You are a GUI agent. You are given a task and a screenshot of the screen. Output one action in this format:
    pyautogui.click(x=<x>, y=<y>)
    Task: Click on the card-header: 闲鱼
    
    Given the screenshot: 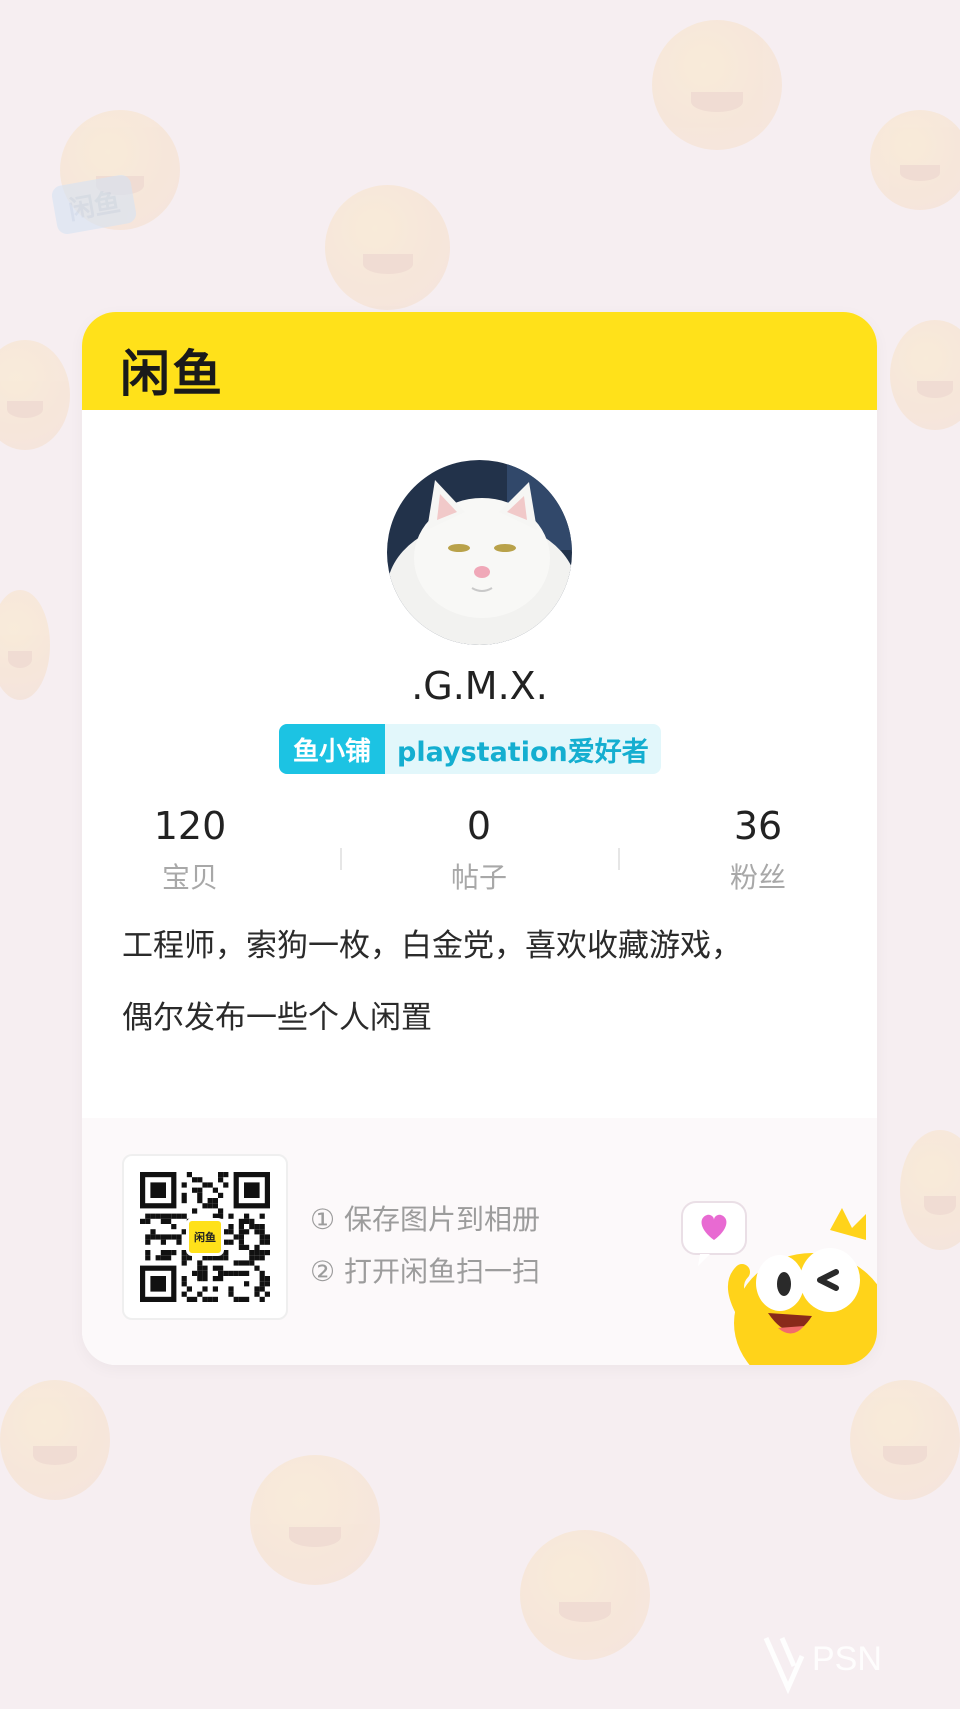 What is the action you would take?
    pyautogui.click(x=479, y=361)
    